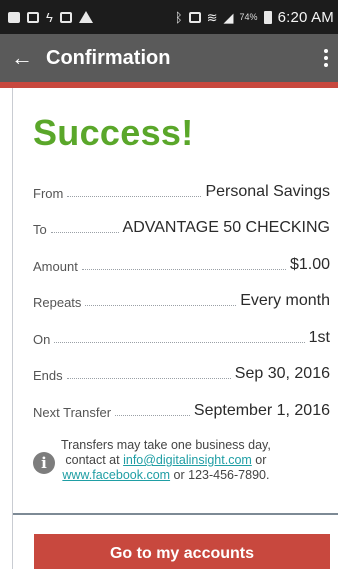 The image size is (338, 569). Describe the element at coordinates (175, 514) in the screenshot. I see `section-divider` at that location.